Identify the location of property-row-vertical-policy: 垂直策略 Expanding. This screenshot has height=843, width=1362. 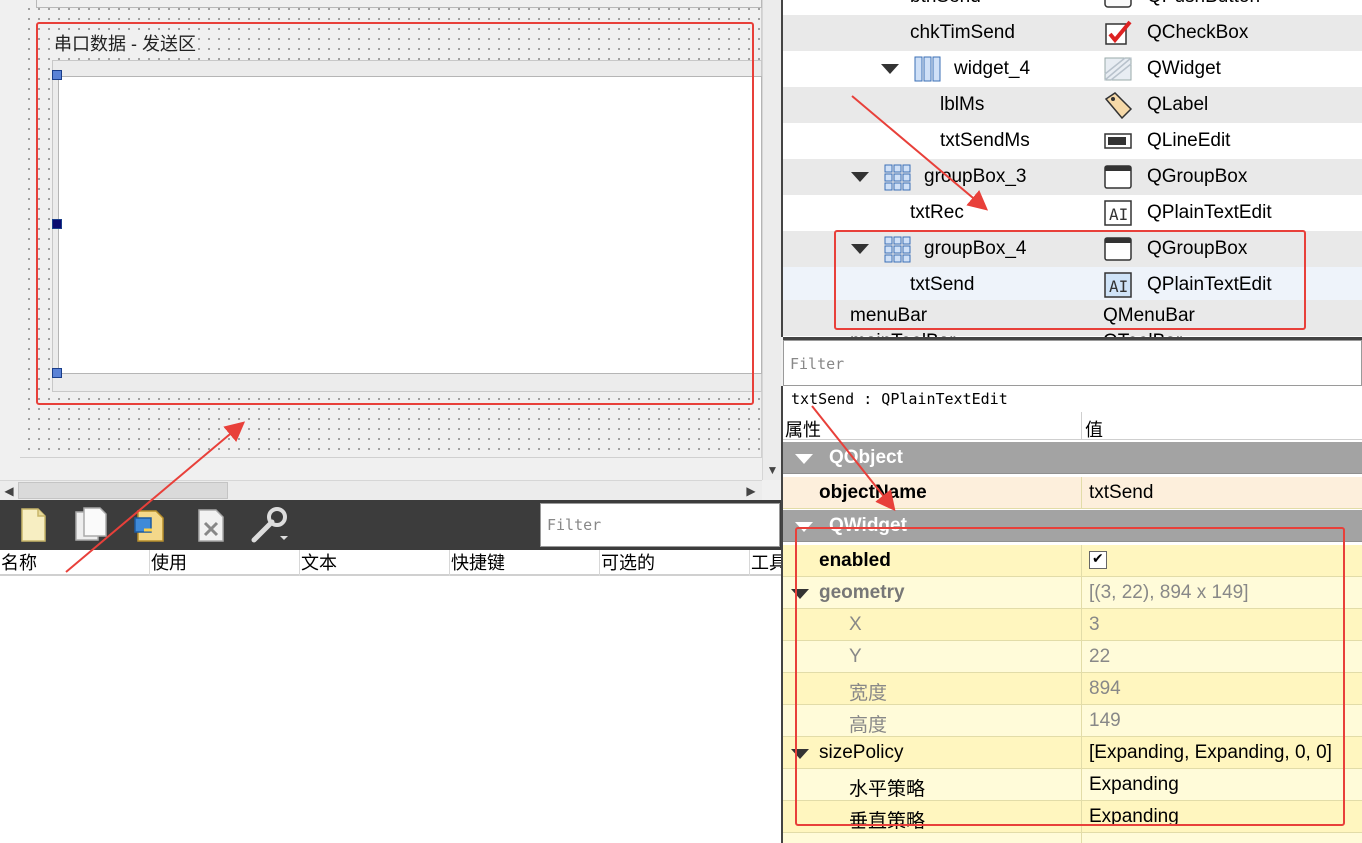
(1072, 817).